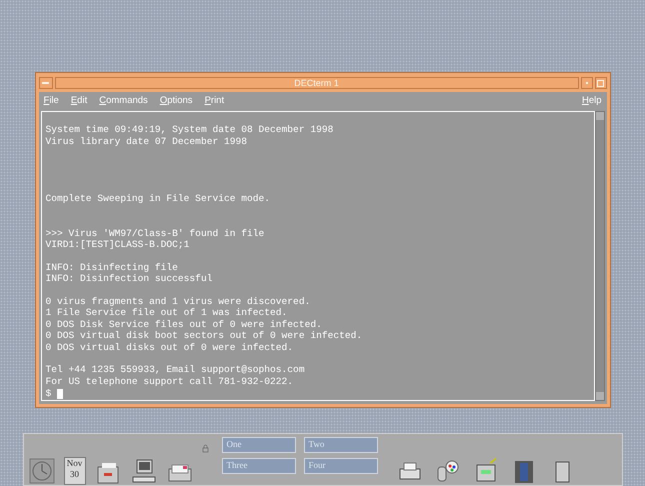 The image size is (645, 486). I want to click on calendar: Nov 30, so click(75, 471).